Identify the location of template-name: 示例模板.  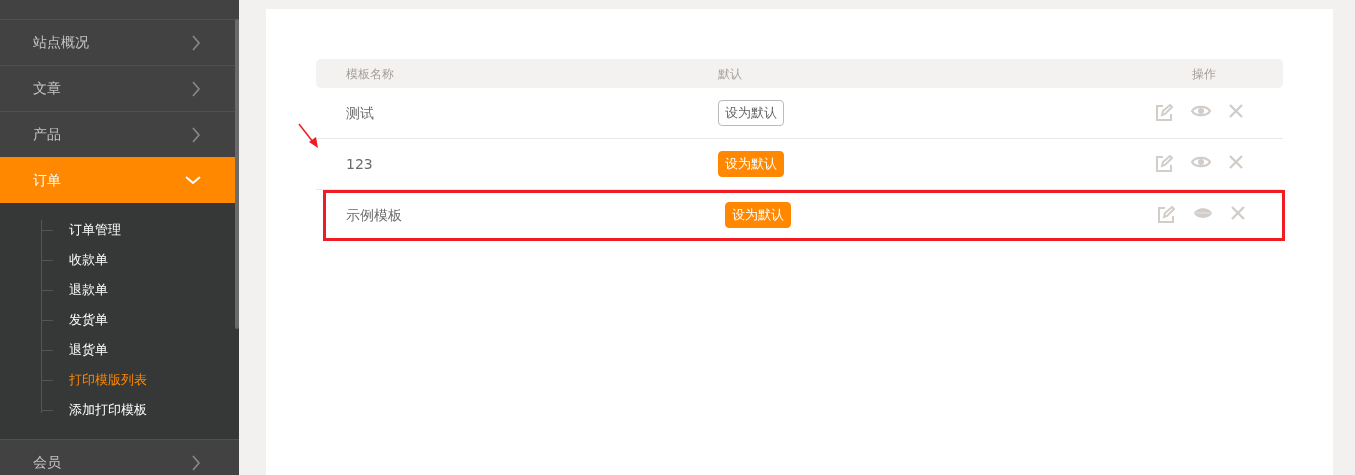
(374, 214).